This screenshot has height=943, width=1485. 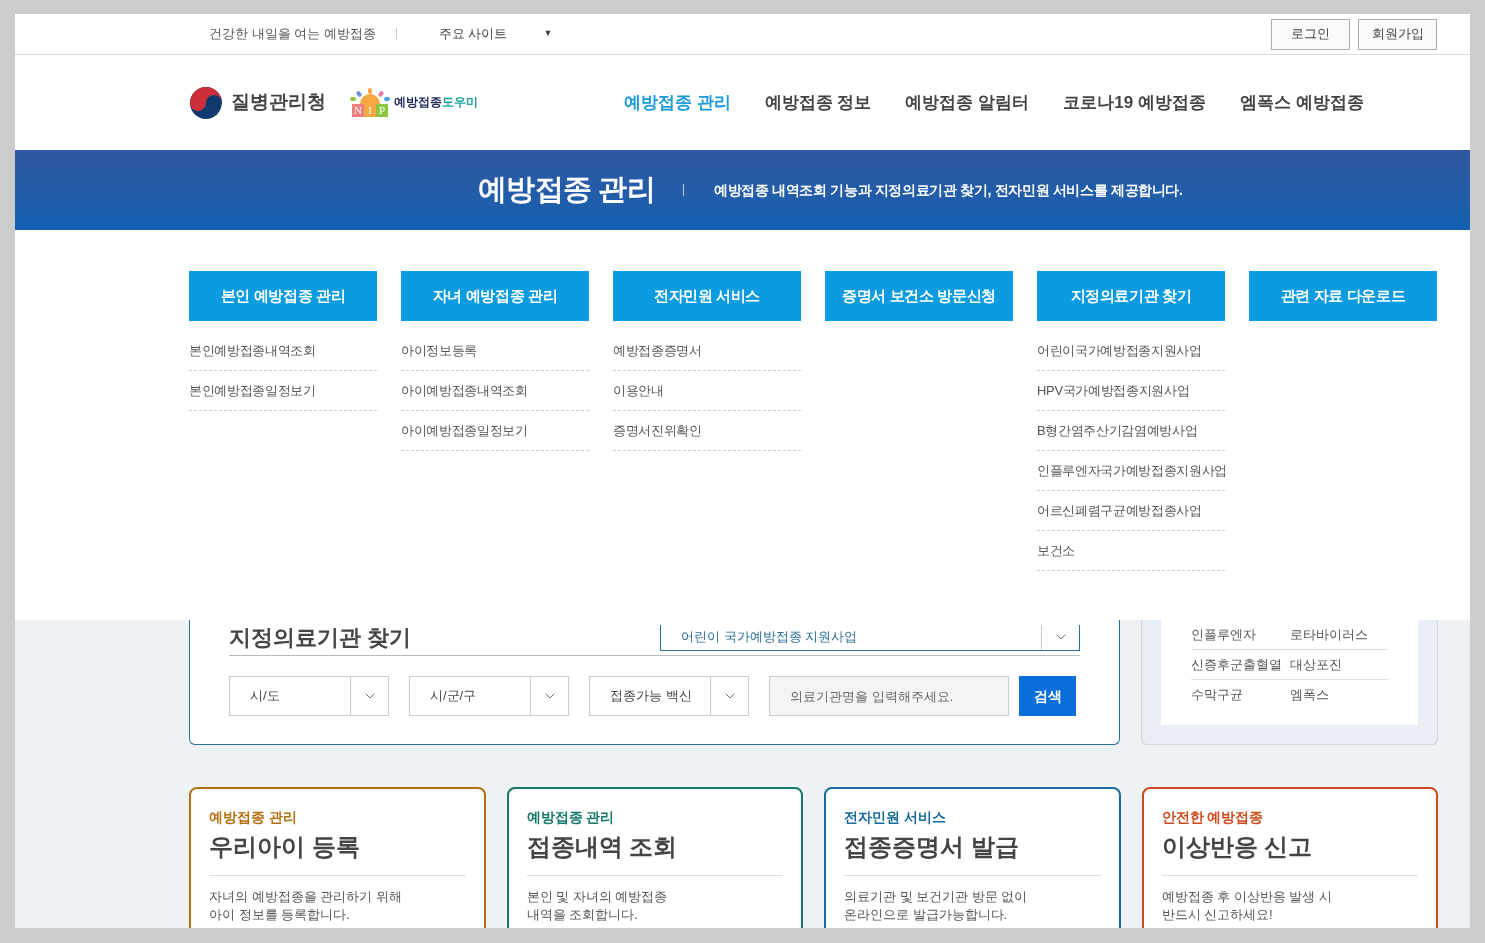 I want to click on disease-link: 엠폭스, so click(x=1338, y=695).